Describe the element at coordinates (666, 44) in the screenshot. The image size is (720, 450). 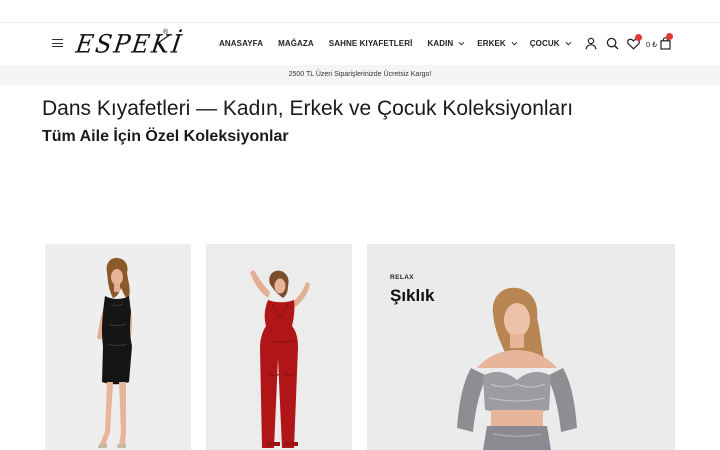
I see `cart-icon` at that location.